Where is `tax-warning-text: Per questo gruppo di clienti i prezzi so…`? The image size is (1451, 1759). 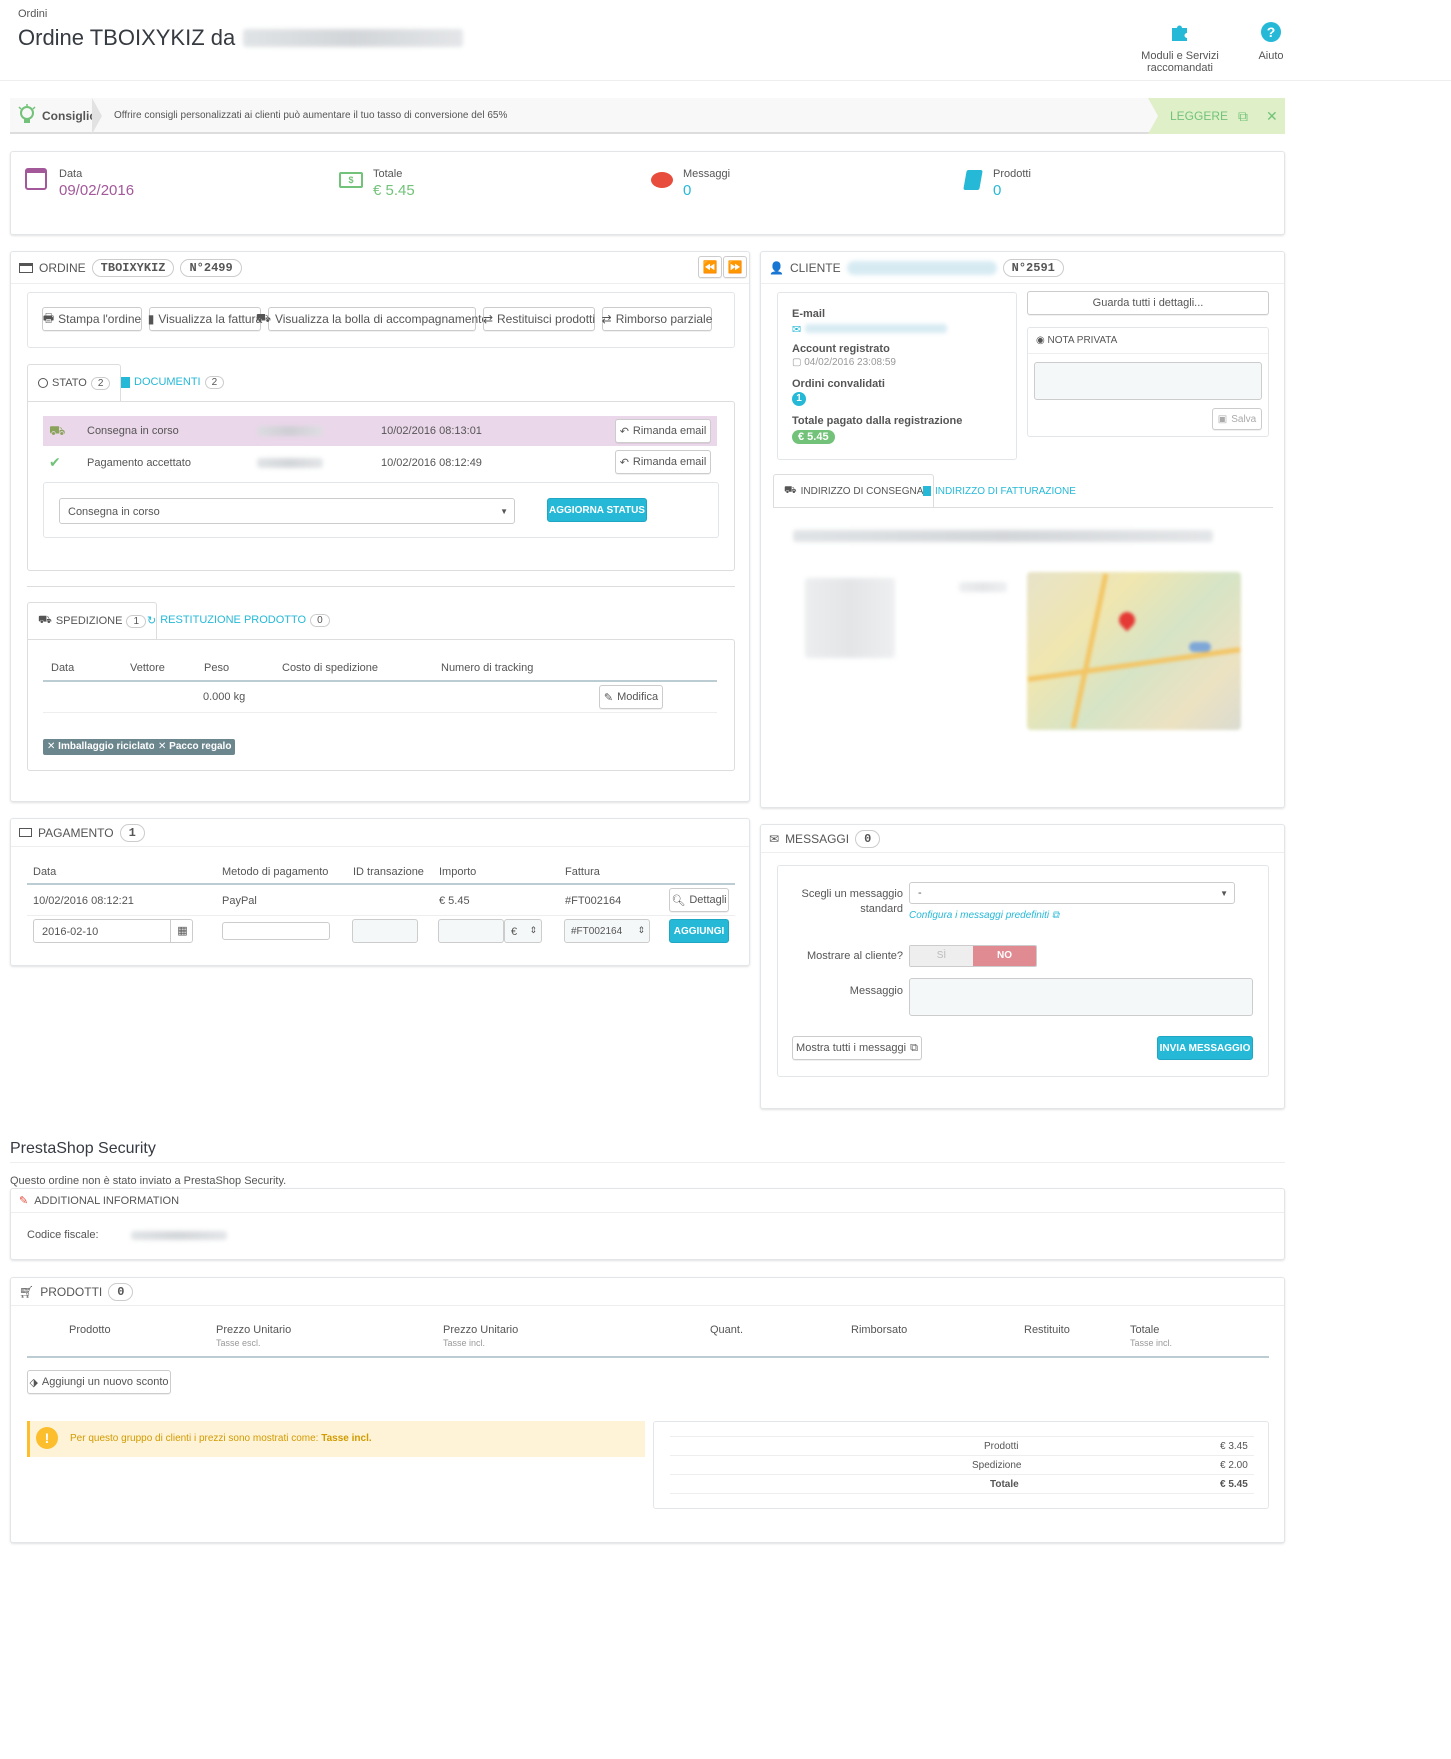 tax-warning-text: Per questo gruppo di clienti i prezzi so… is located at coordinates (221, 1438).